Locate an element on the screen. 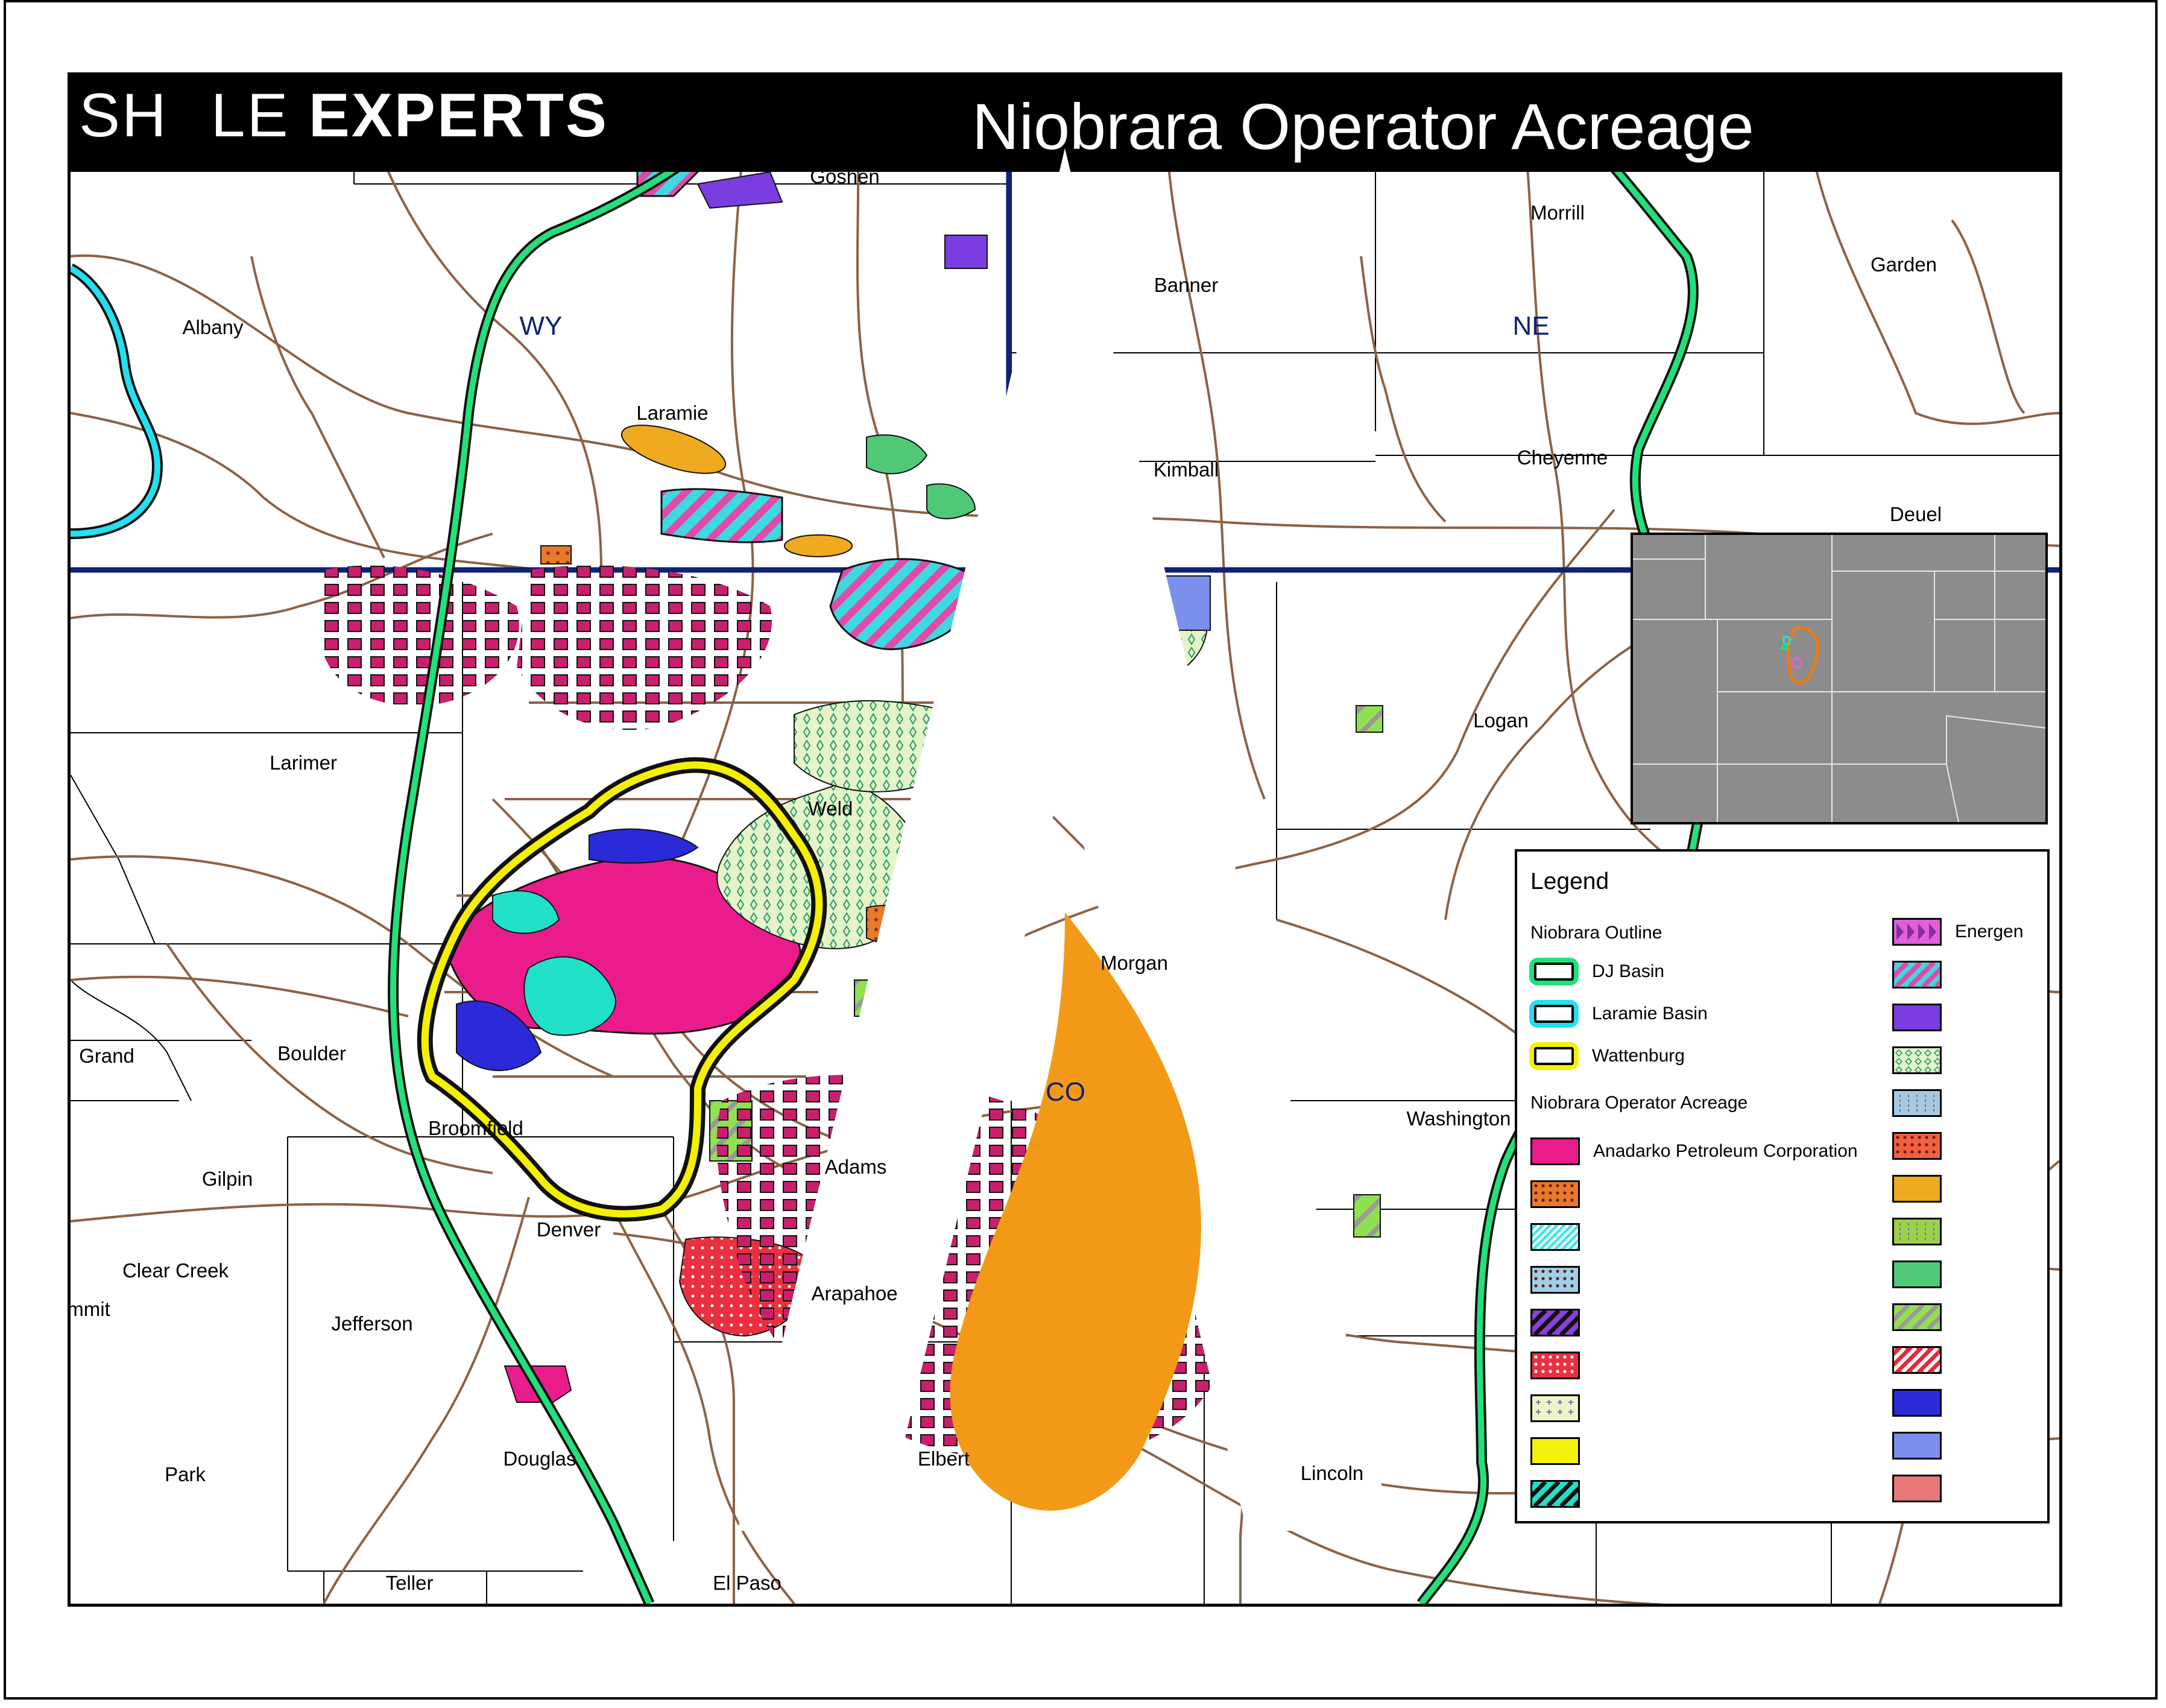 This screenshot has height=1708, width=2166. county-label: Garden is located at coordinates (1903, 264).